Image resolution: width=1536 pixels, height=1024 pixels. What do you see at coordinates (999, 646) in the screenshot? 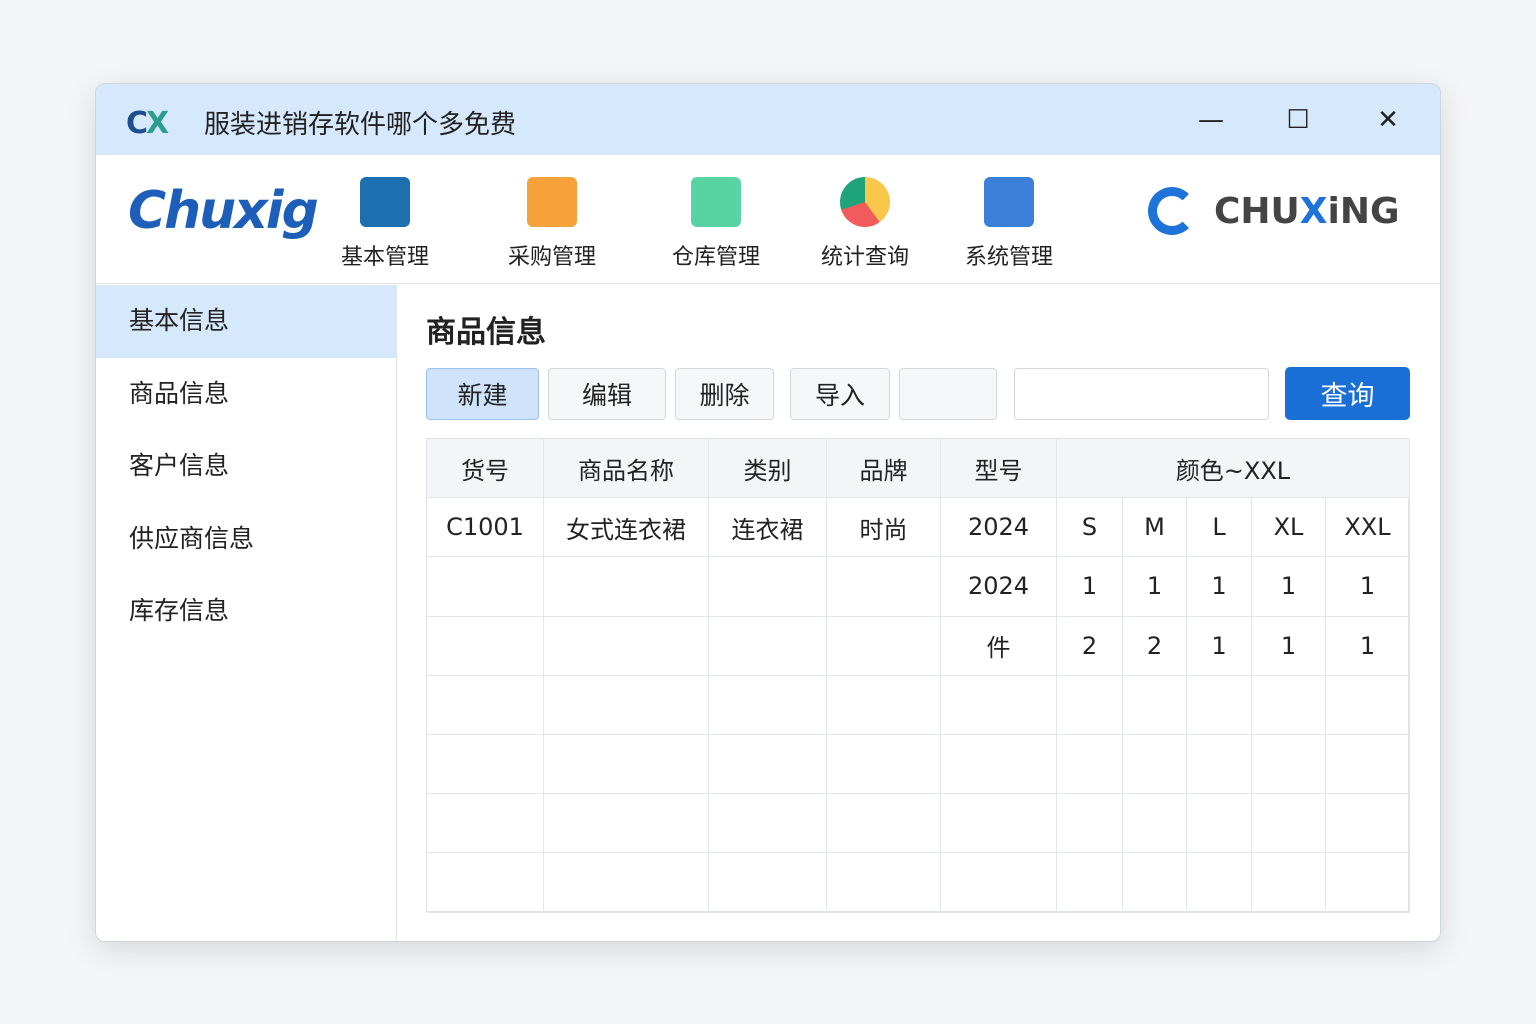
I see `table-cell: 件` at bounding box center [999, 646].